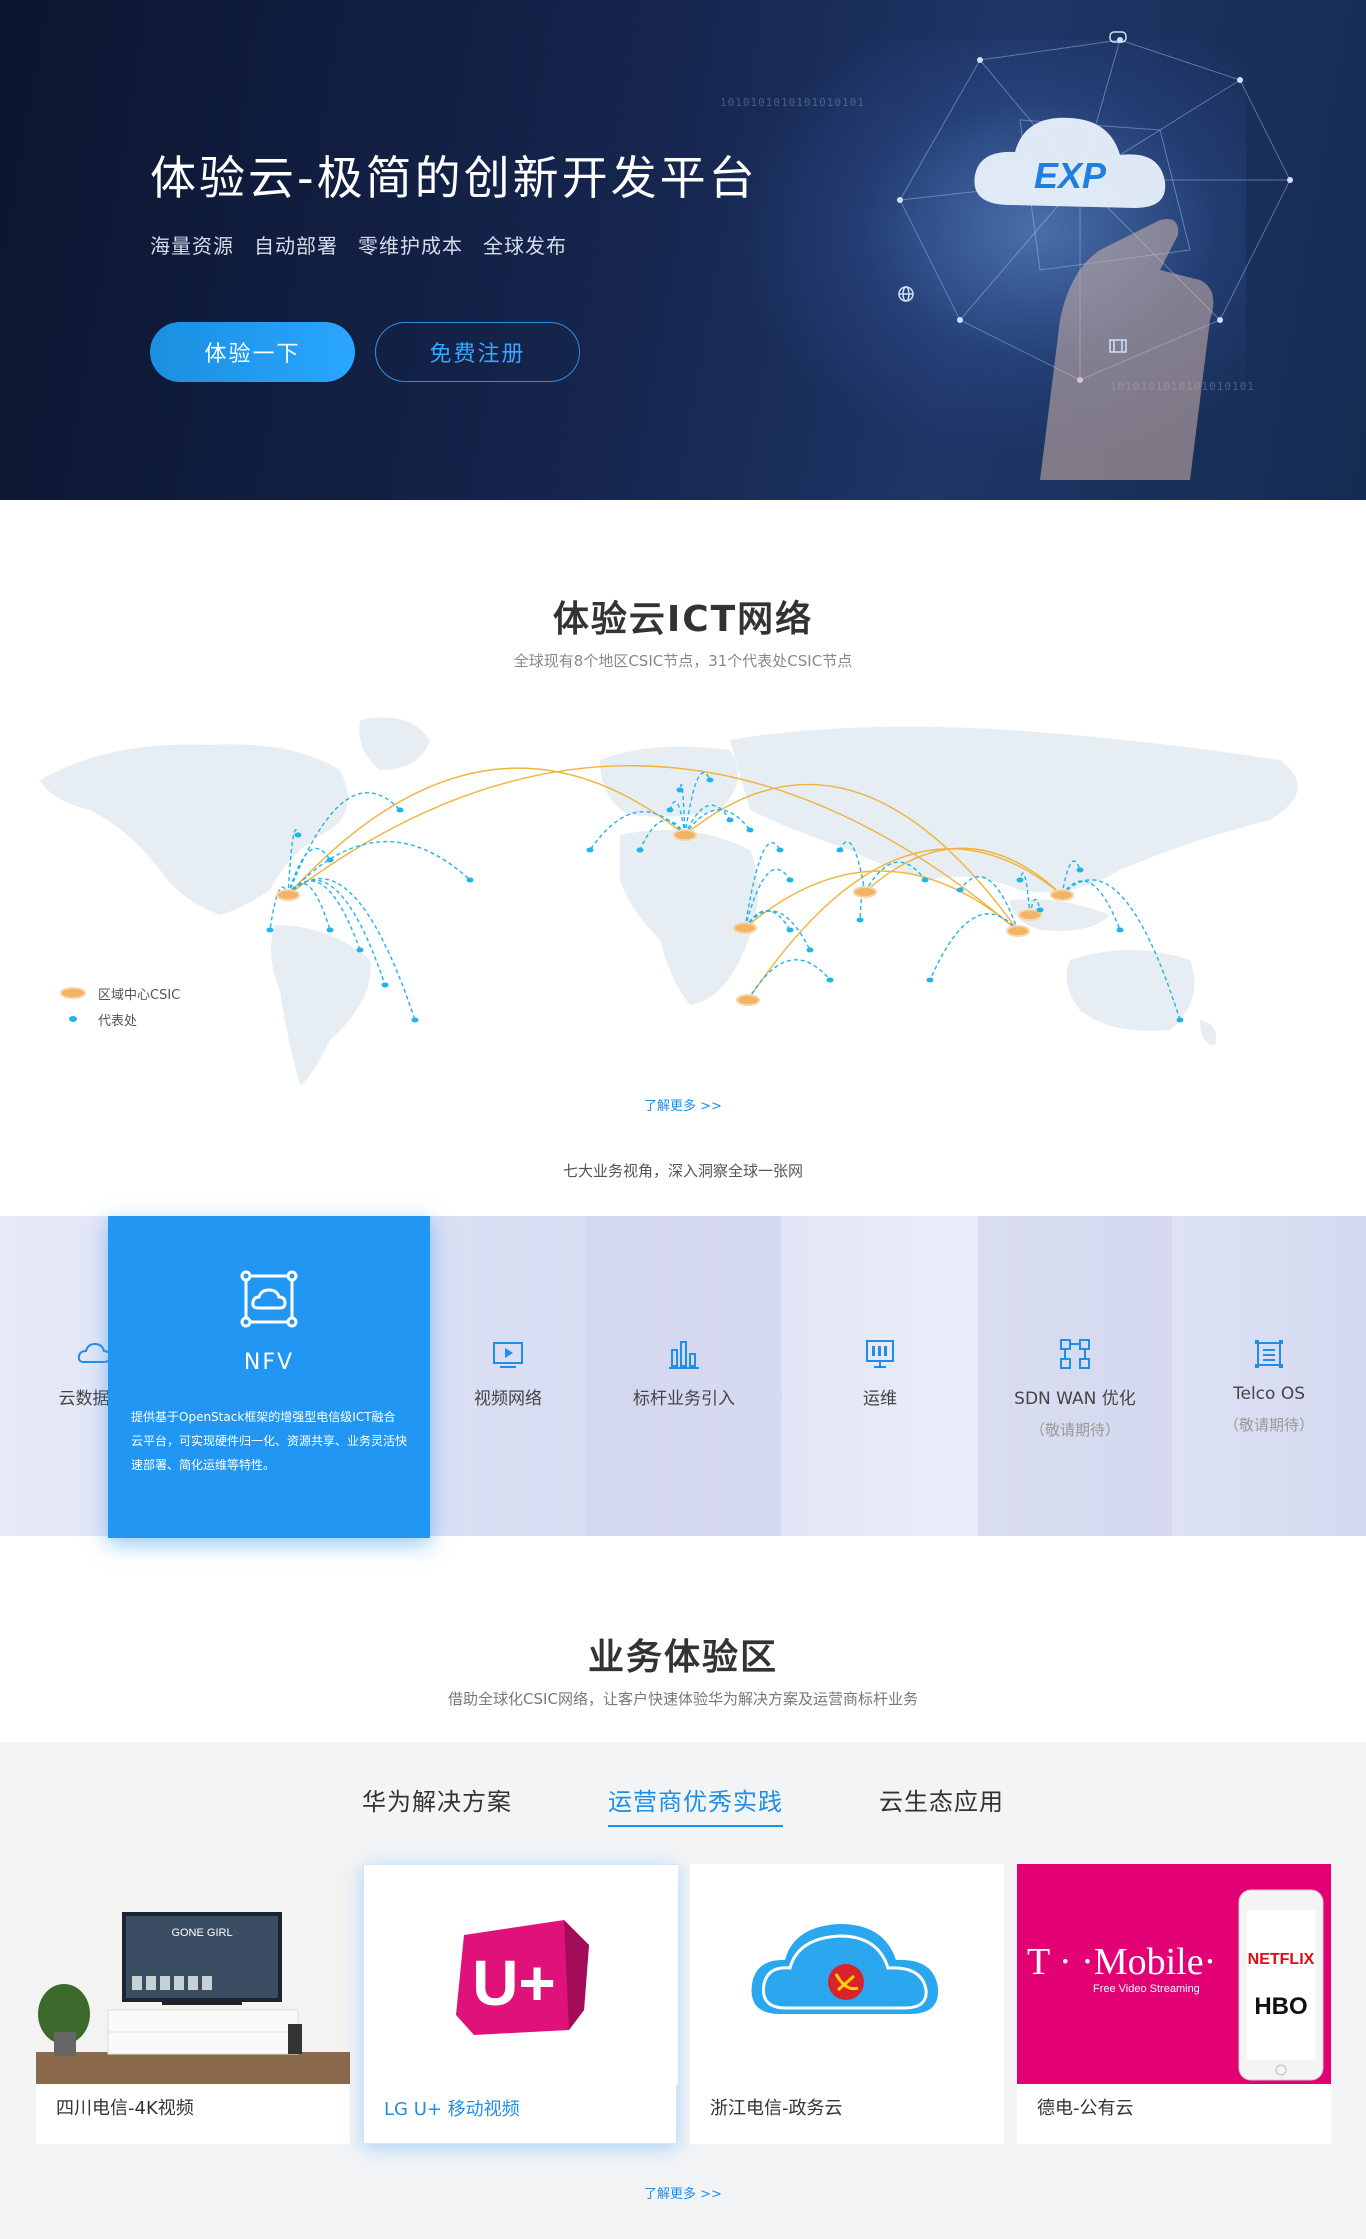 The width and height of the screenshot is (1366, 2239). What do you see at coordinates (880, 1376) in the screenshot?
I see `perspective-ops: 运维` at bounding box center [880, 1376].